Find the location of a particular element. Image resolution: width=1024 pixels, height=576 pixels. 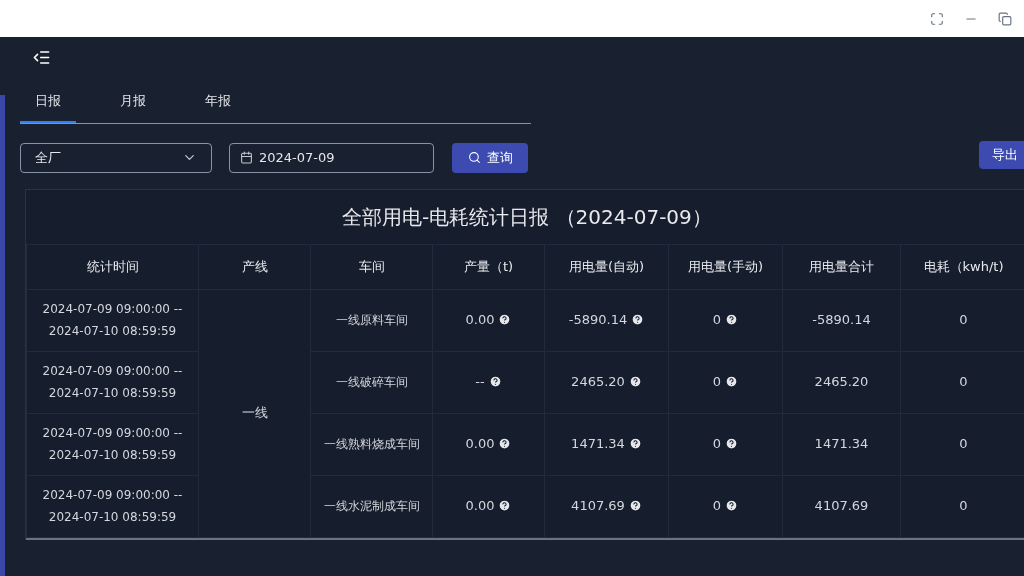

search-icon is located at coordinates (474, 157).